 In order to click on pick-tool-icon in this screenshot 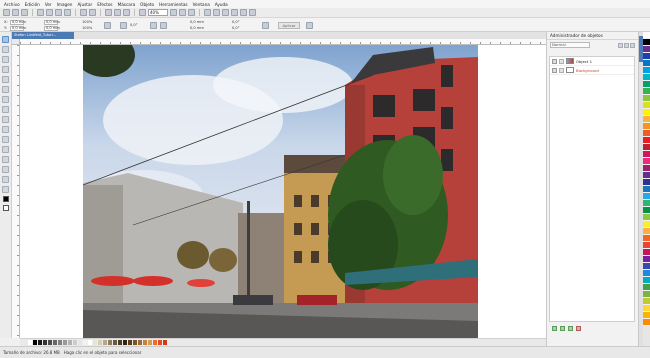, I will do `click(5, 39)`.